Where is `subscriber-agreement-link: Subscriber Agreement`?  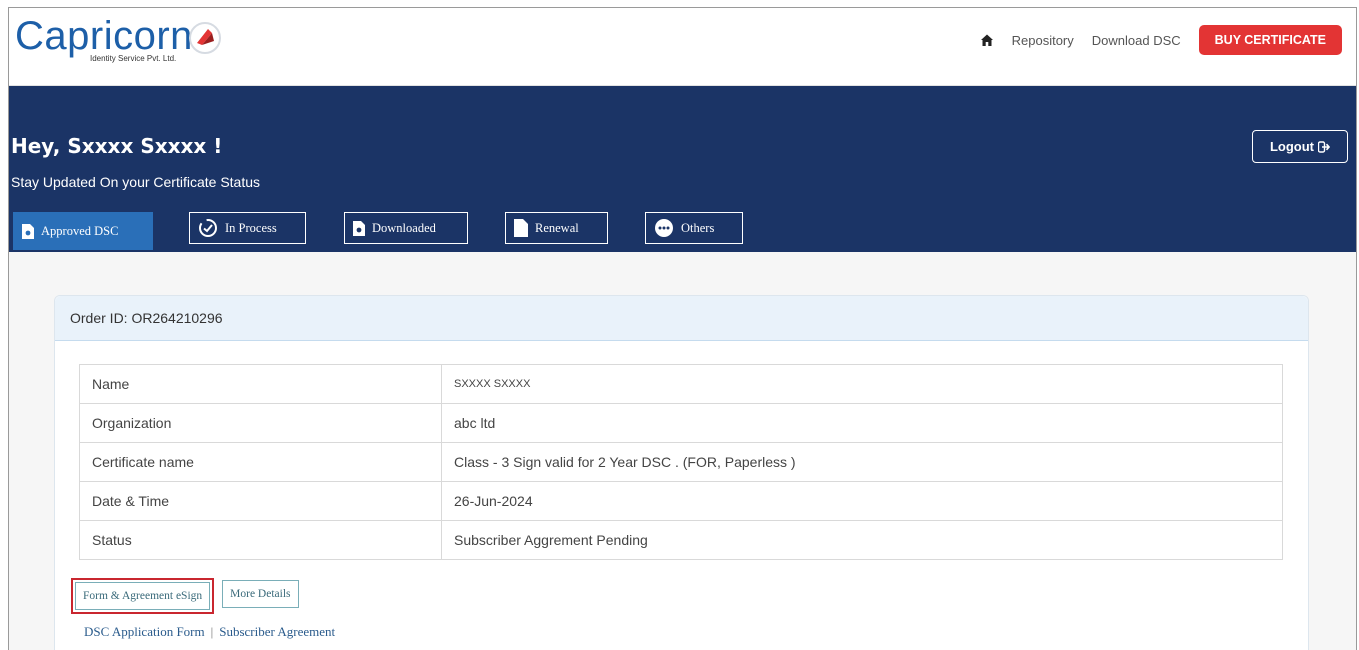 subscriber-agreement-link: Subscriber Agreement is located at coordinates (277, 631).